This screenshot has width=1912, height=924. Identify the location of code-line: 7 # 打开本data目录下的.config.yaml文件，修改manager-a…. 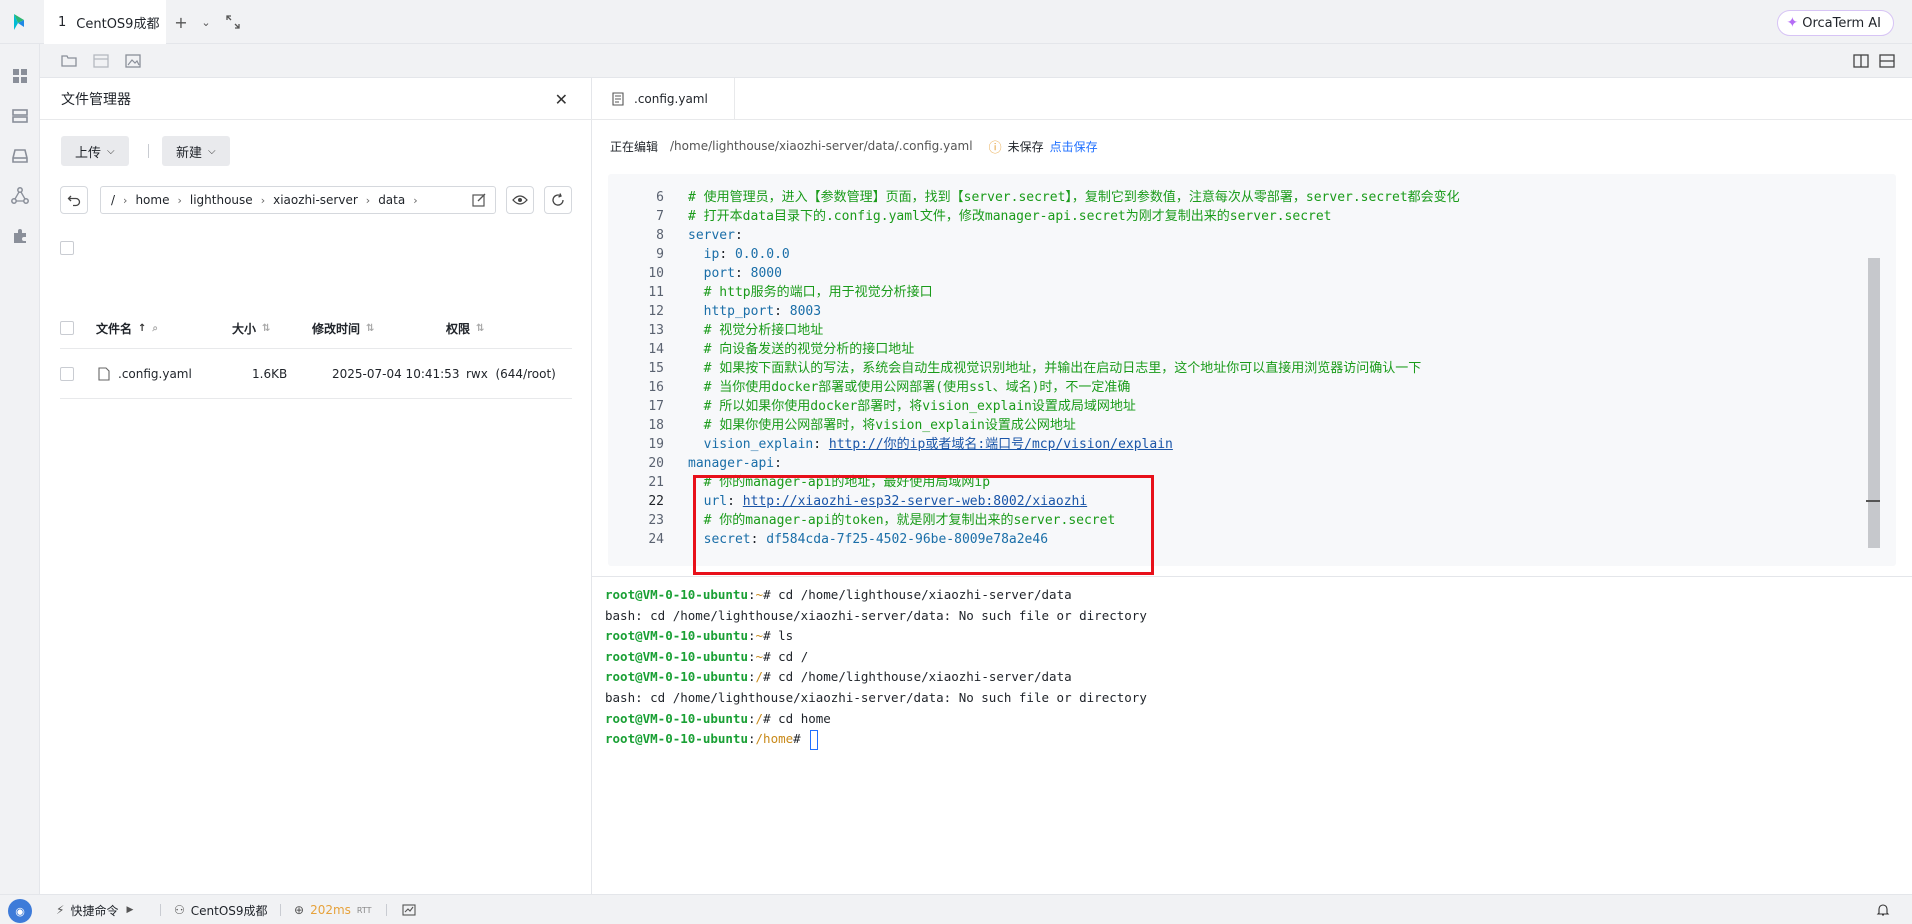
(1243, 216).